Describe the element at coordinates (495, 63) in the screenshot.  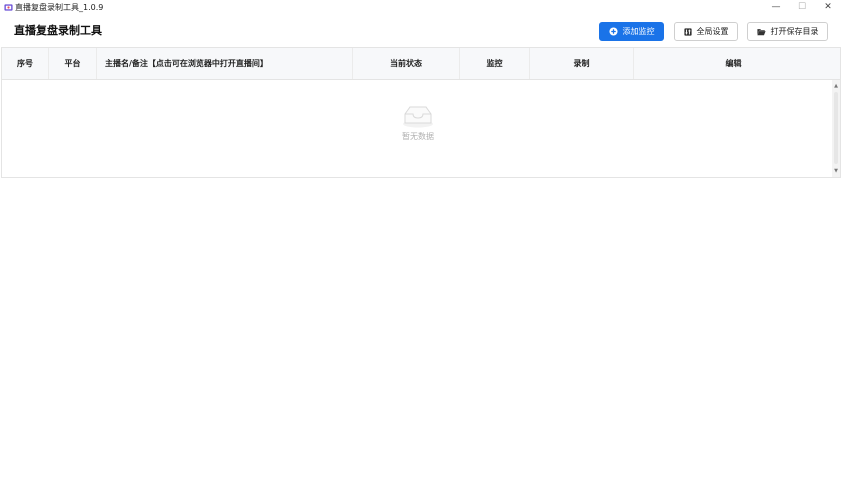
I see `column-header-monitor: 监控` at that location.